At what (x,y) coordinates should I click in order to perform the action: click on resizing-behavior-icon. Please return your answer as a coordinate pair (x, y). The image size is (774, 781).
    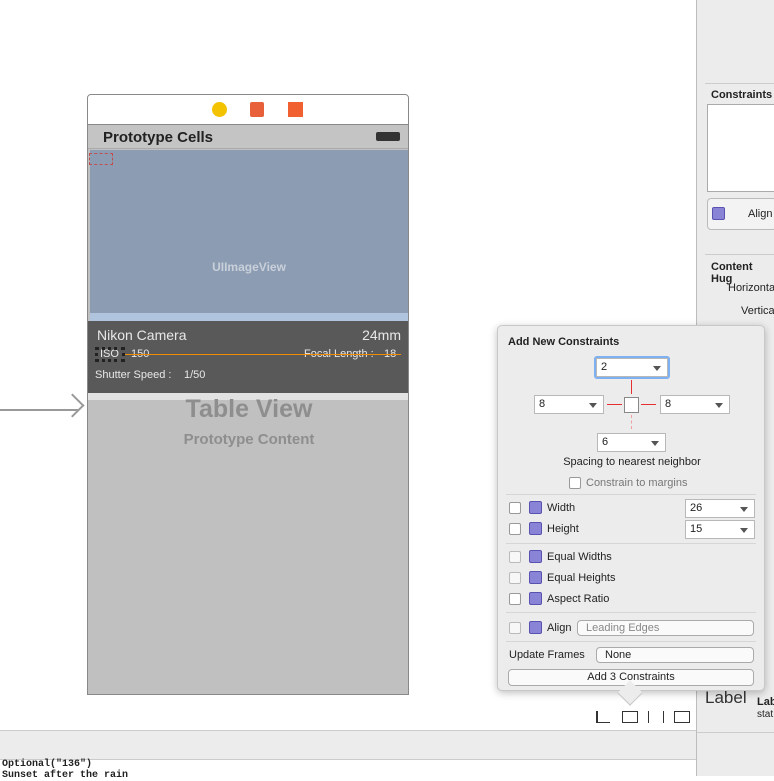
    Looking at the image, I should click on (682, 717).